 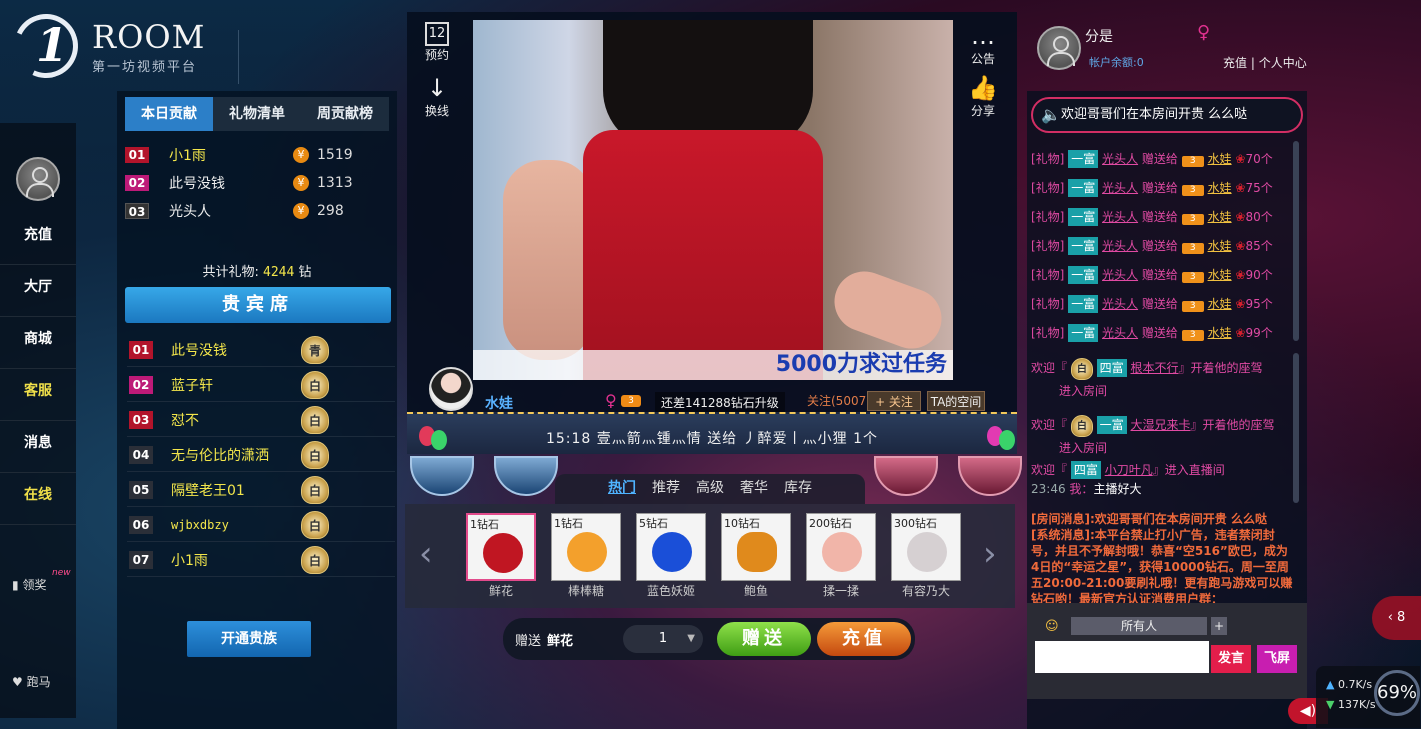 I want to click on appointment-label: 预约, so click(x=436, y=55).